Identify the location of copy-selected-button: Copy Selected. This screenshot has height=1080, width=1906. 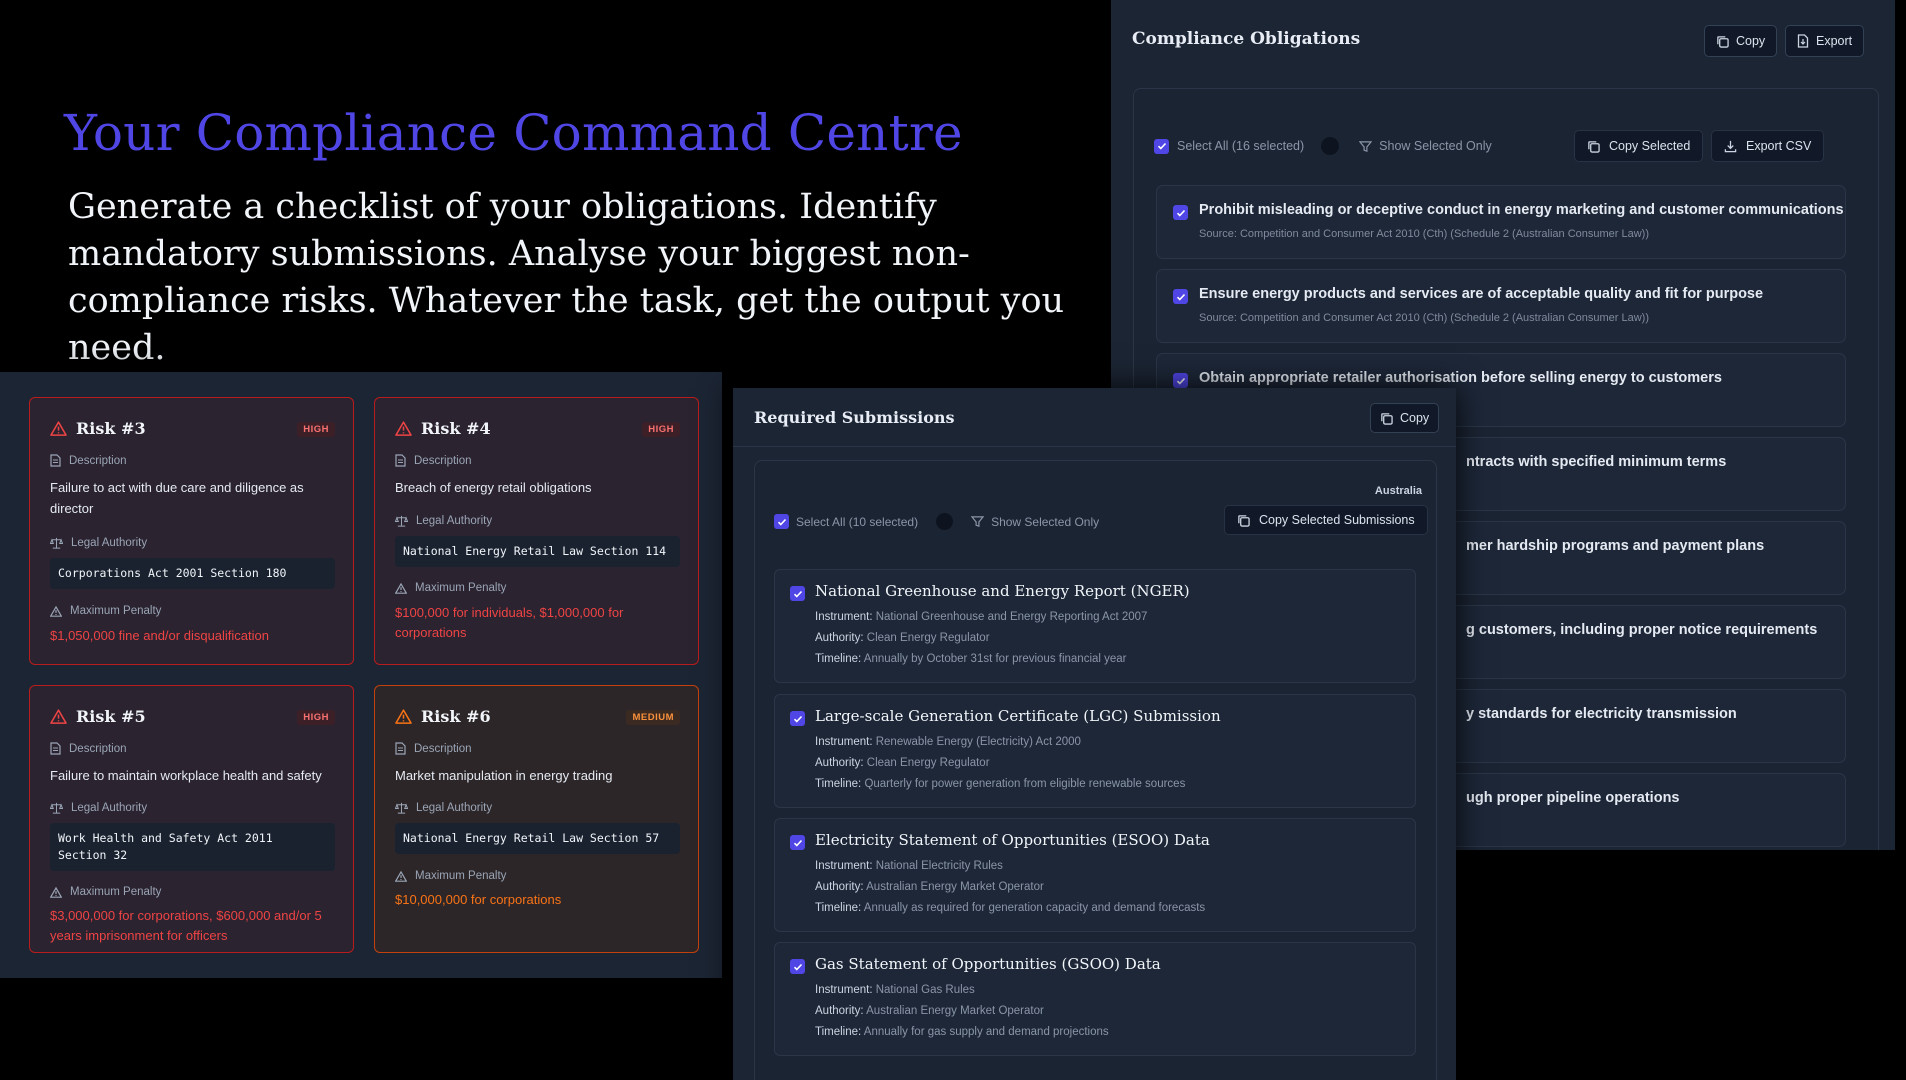
(1639, 146).